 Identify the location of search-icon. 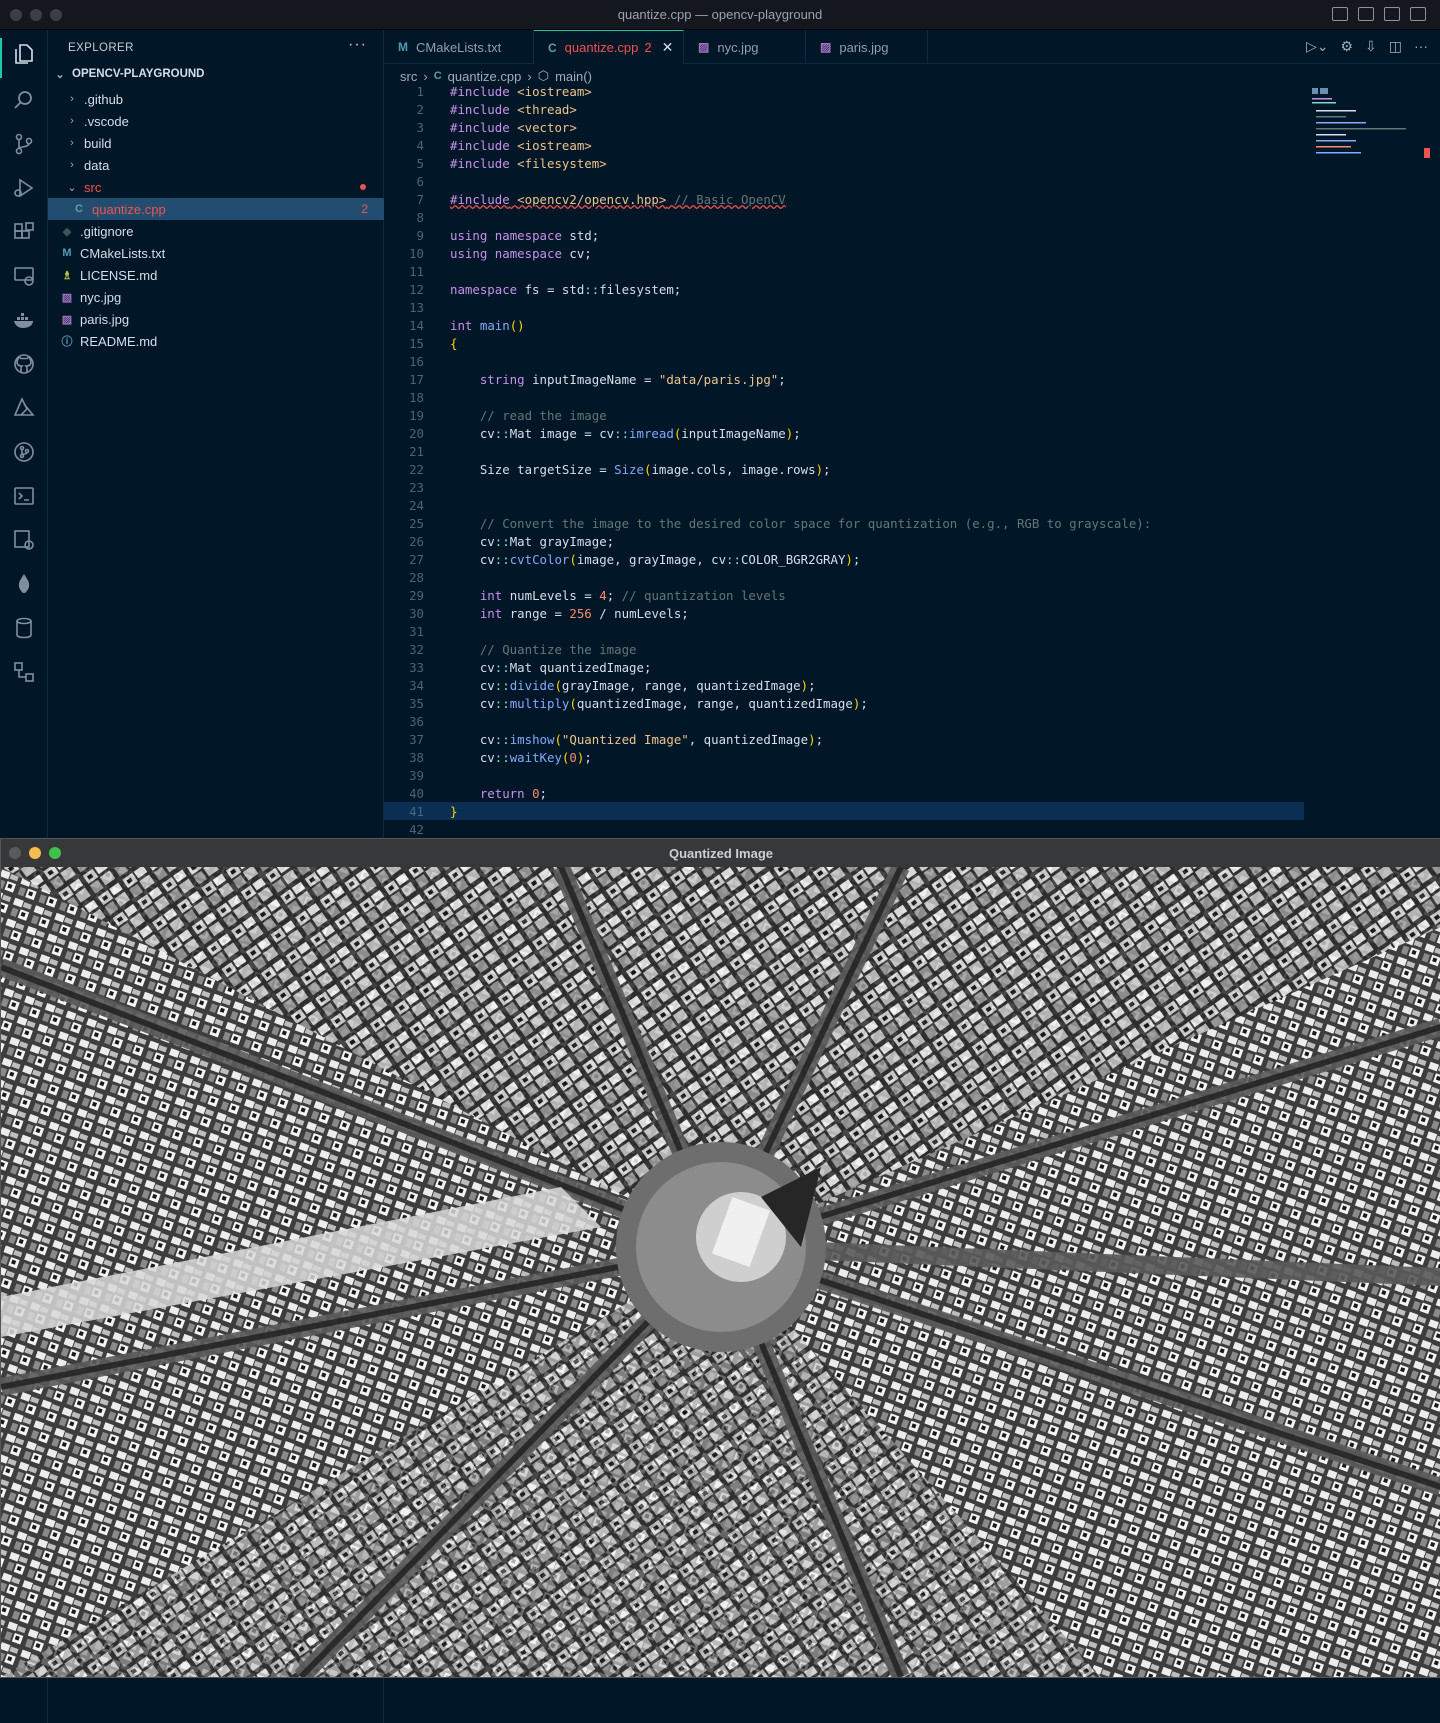
(24, 100).